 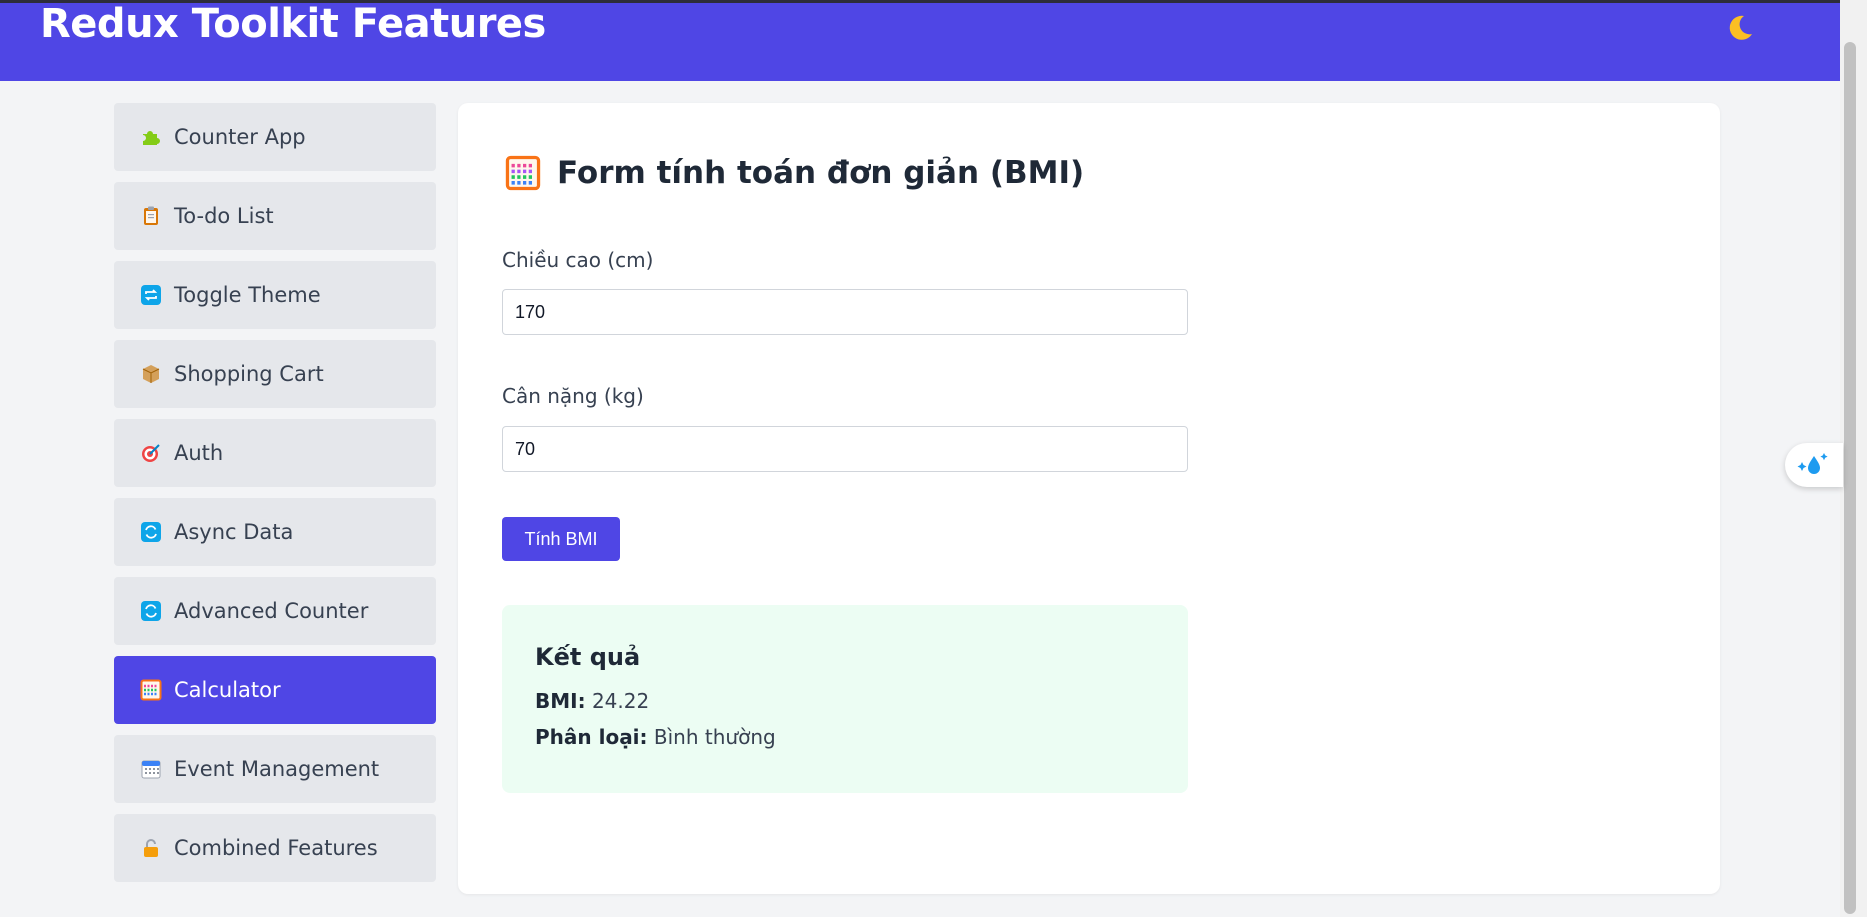 I want to click on sparkle-droplet-icon, so click(x=1812, y=463).